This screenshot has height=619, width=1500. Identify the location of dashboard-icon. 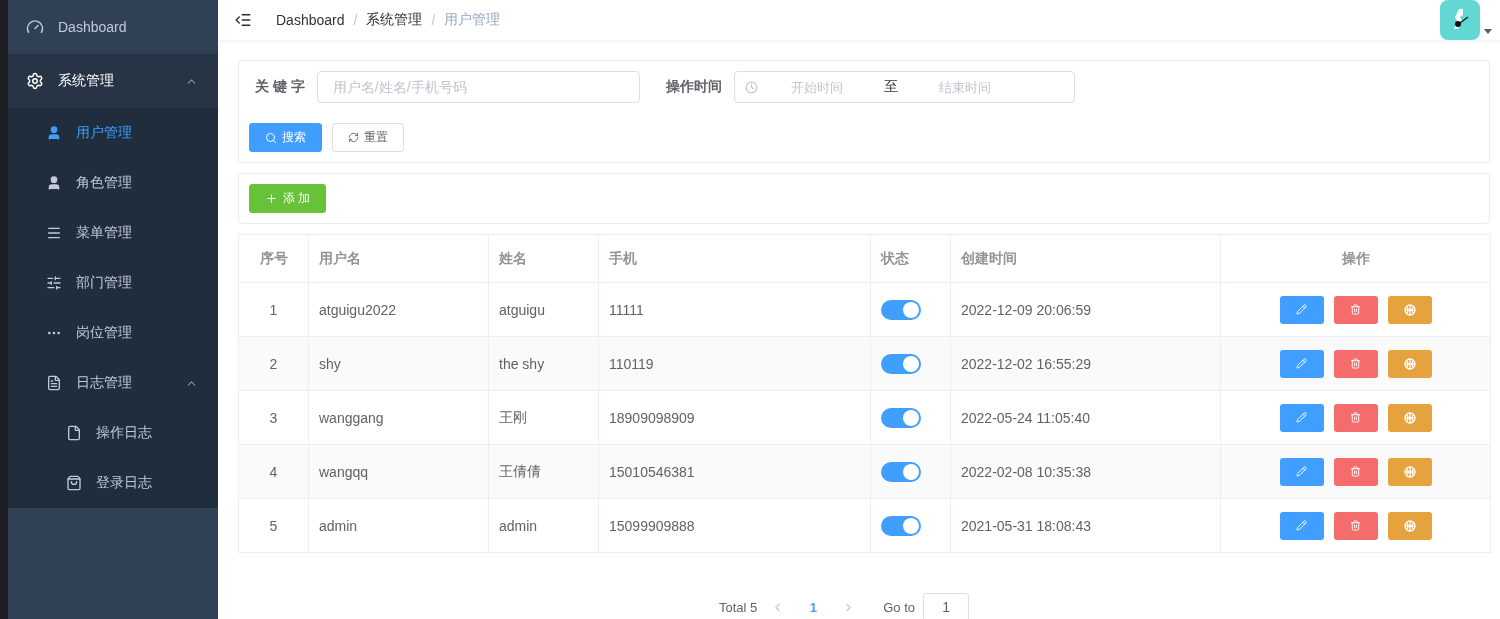
(35, 27).